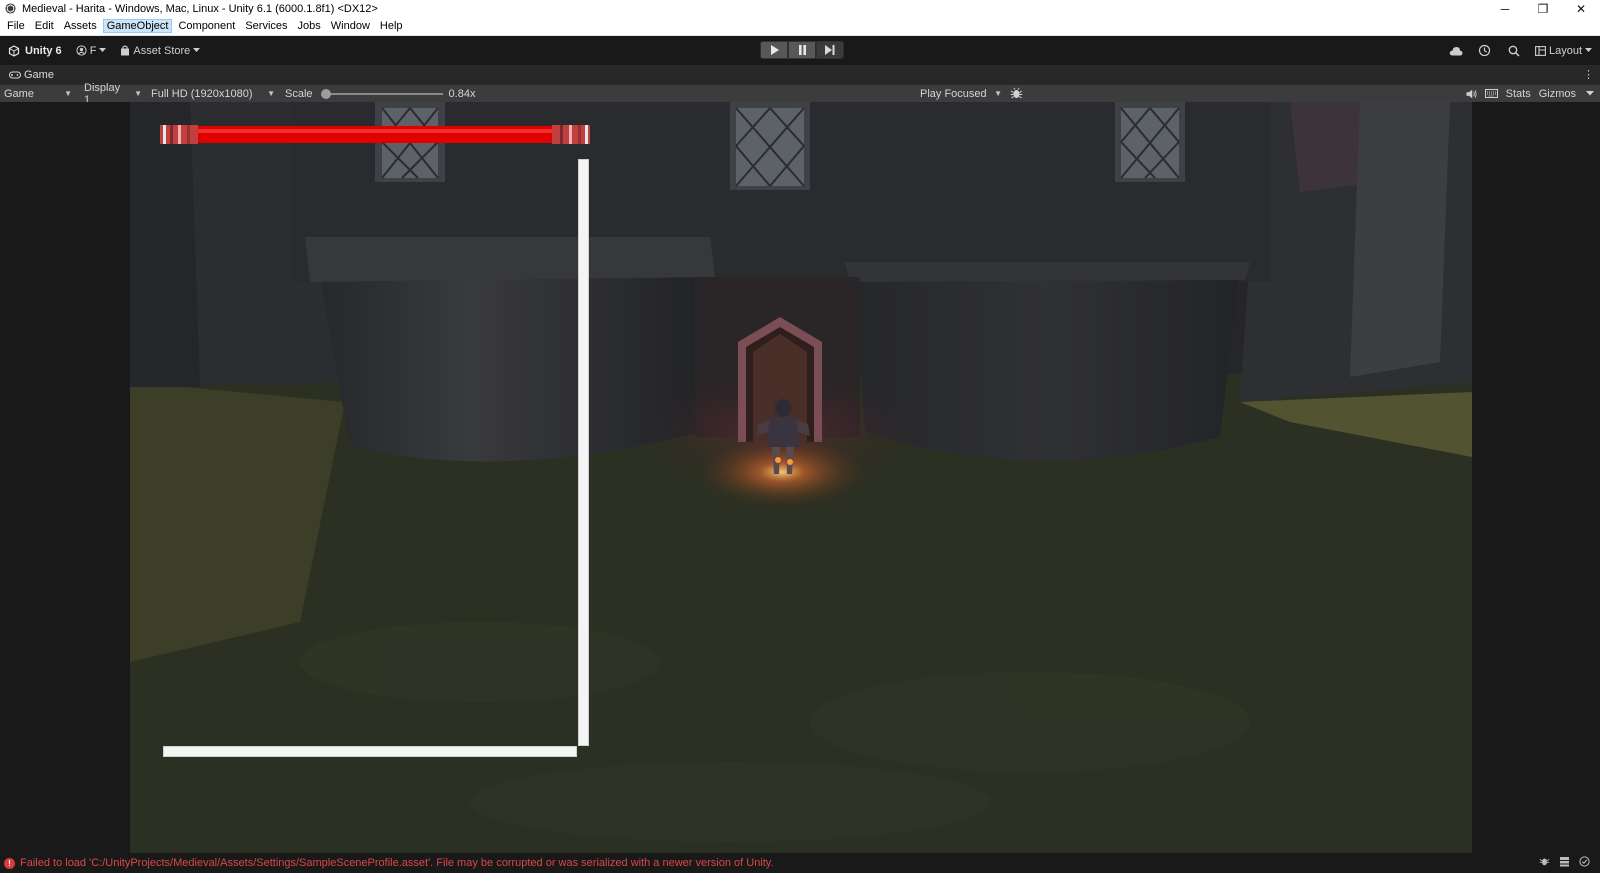 The height and width of the screenshot is (873, 1600). I want to click on tab-more-icon: ⋮, so click(1588, 74).